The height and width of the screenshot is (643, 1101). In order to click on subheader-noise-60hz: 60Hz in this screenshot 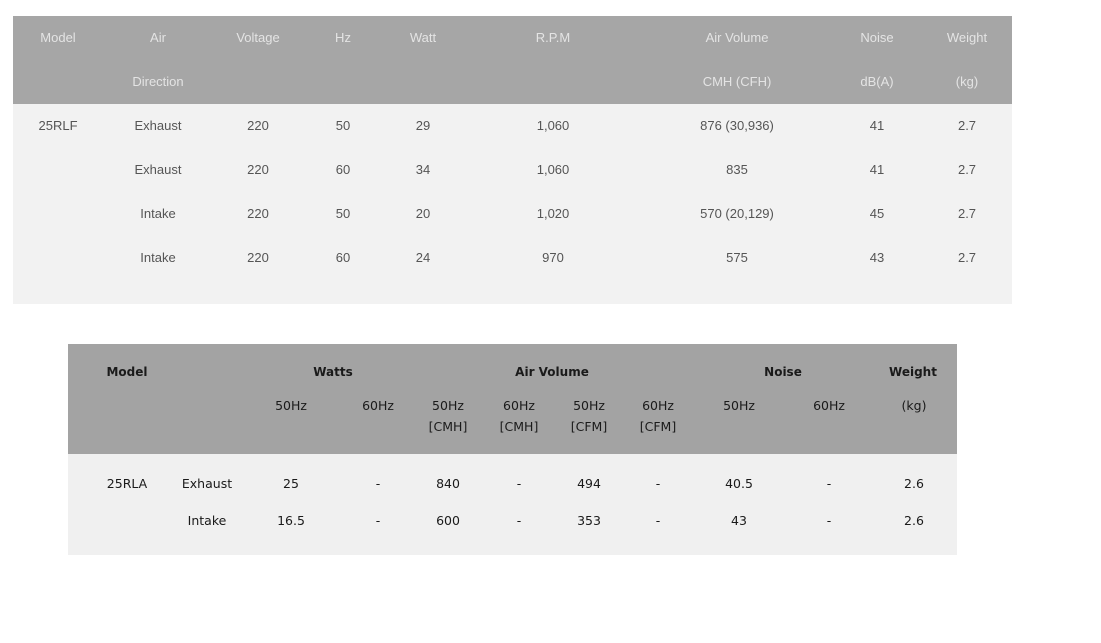, I will do `click(829, 405)`.